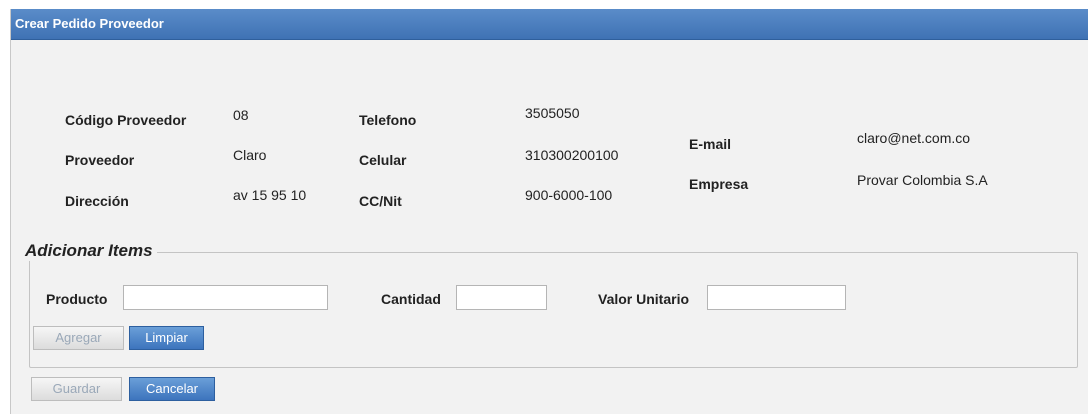  What do you see at coordinates (776, 297) in the screenshot?
I see `valor-unitario-input` at bounding box center [776, 297].